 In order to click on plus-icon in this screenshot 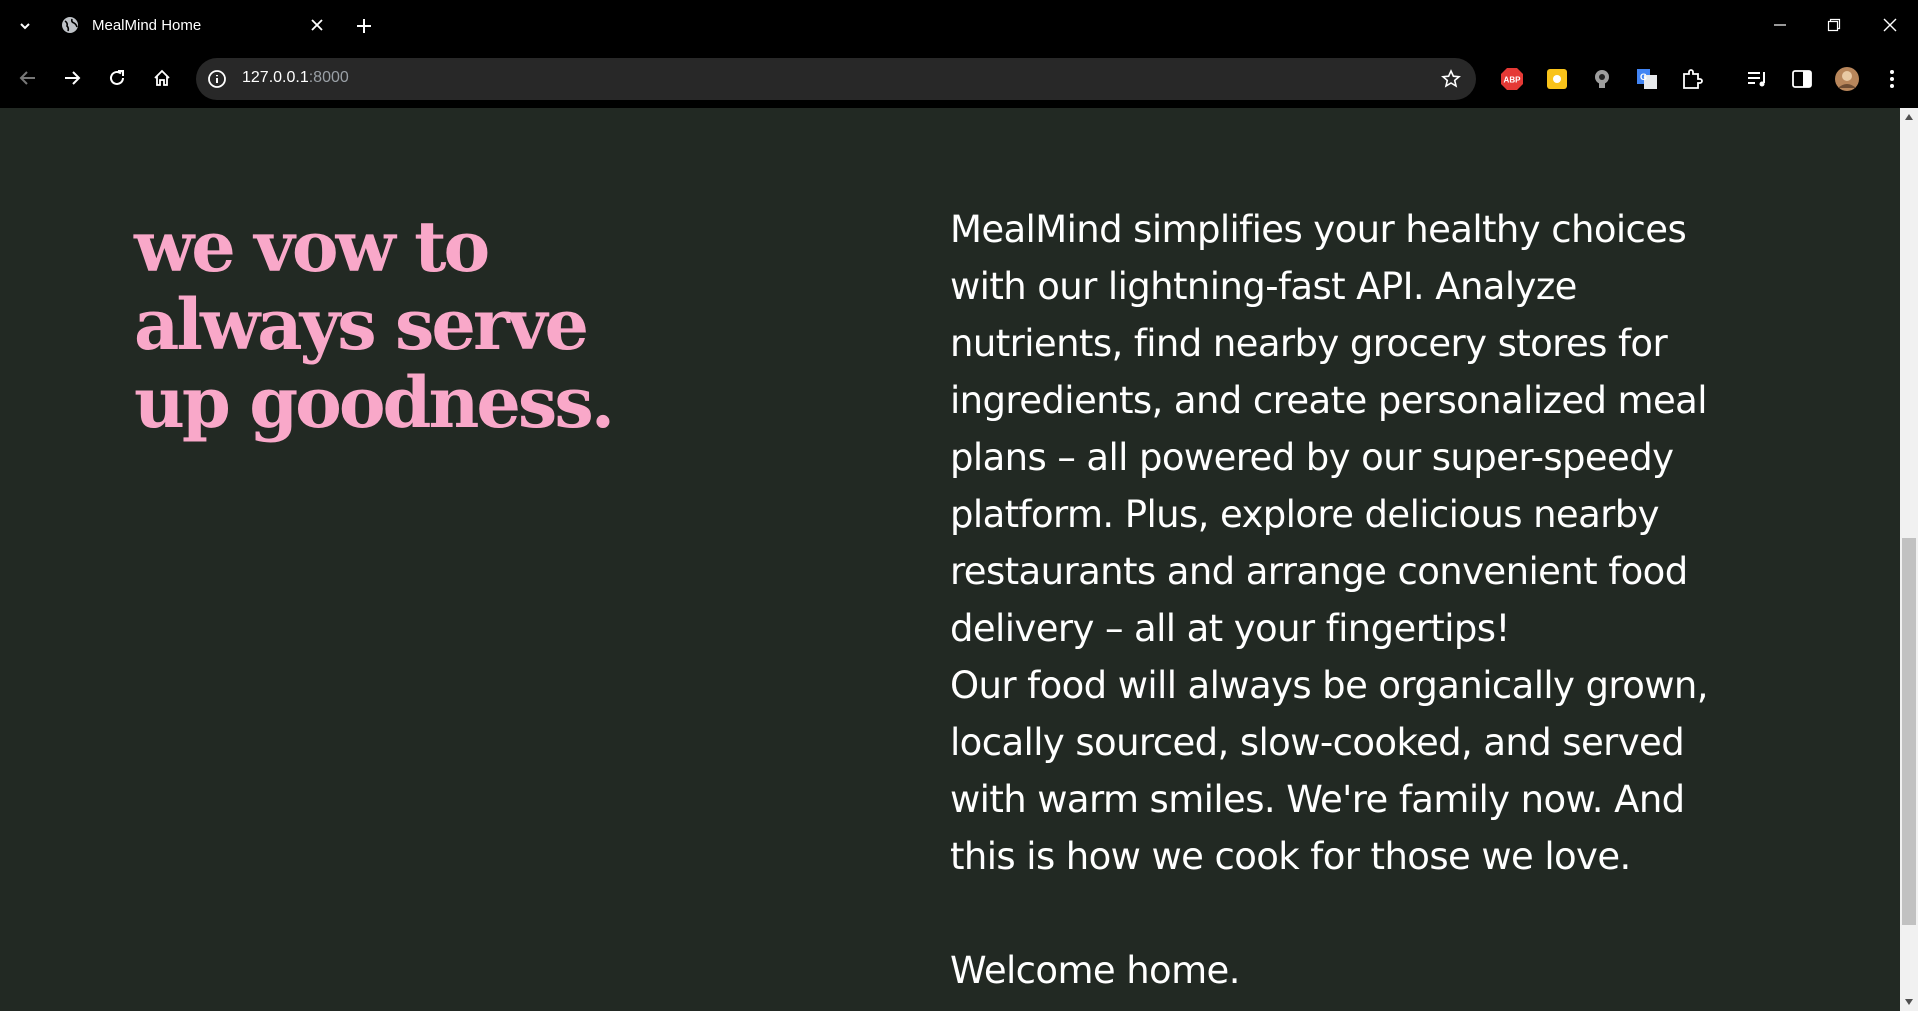, I will do `click(364, 26)`.